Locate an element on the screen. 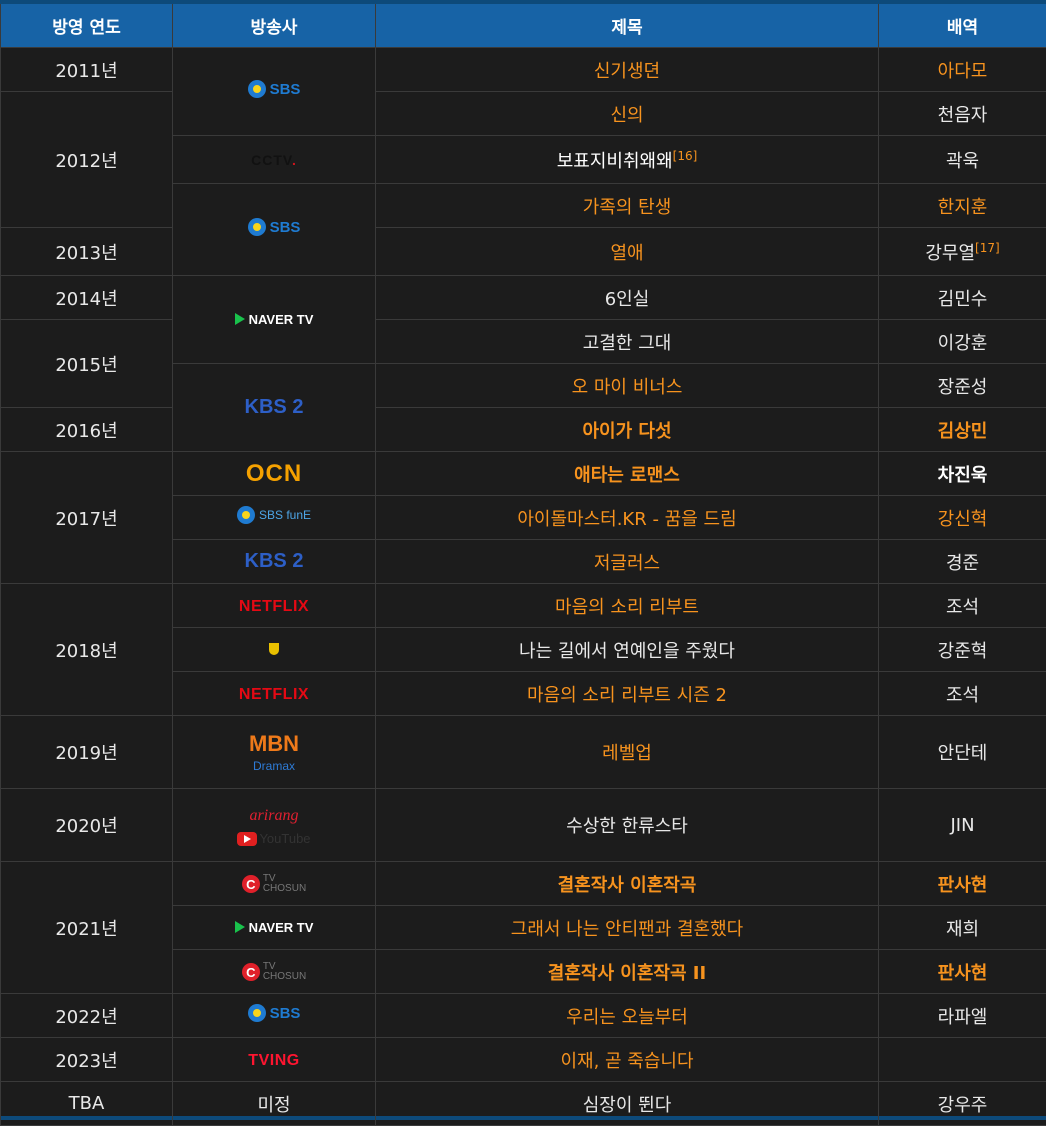  table-row: 2019년 MBN Dramax 레벨업 안단테 is located at coordinates (523, 752).